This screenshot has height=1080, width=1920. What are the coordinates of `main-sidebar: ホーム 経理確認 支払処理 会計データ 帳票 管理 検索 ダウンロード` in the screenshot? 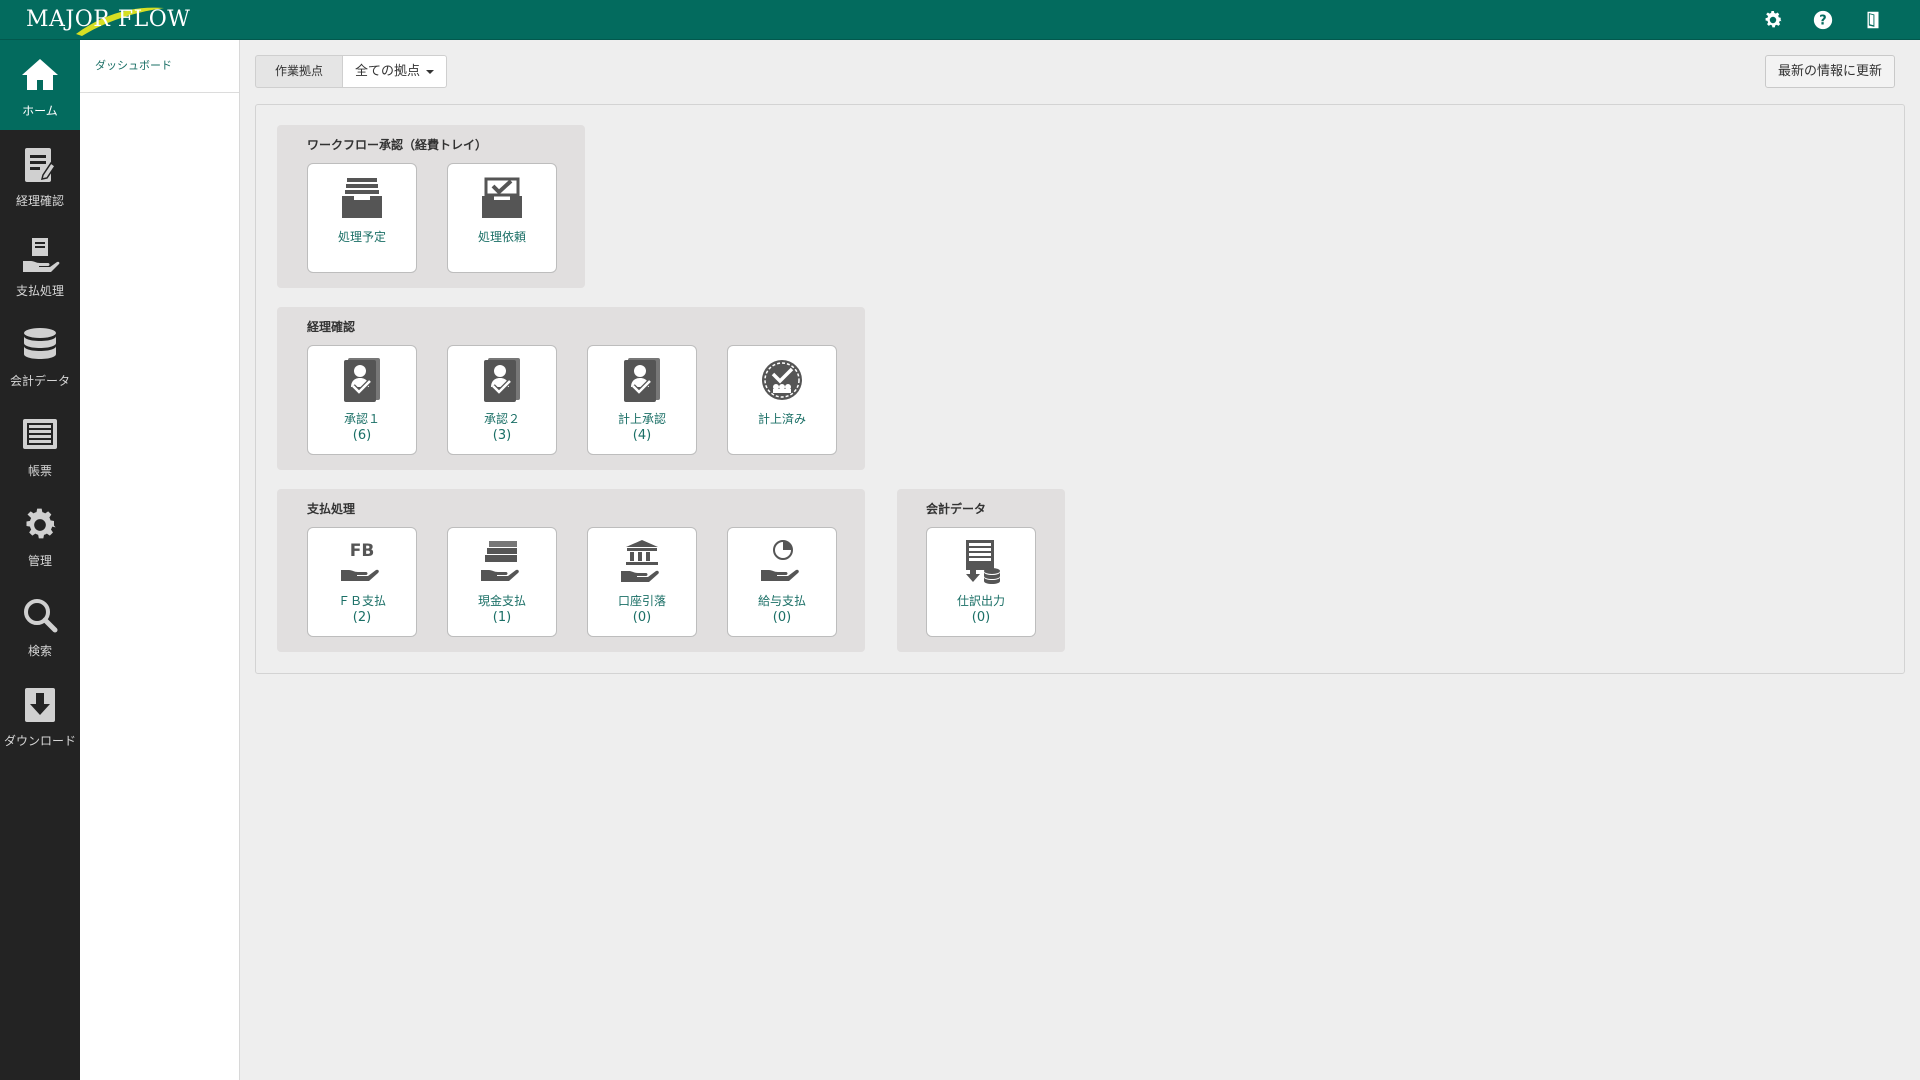 It's located at (40, 560).